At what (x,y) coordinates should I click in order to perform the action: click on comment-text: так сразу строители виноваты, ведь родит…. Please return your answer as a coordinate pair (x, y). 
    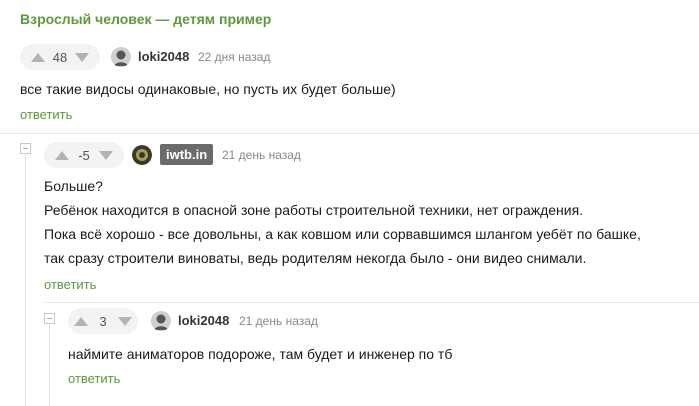
    Looking at the image, I should click on (315, 258).